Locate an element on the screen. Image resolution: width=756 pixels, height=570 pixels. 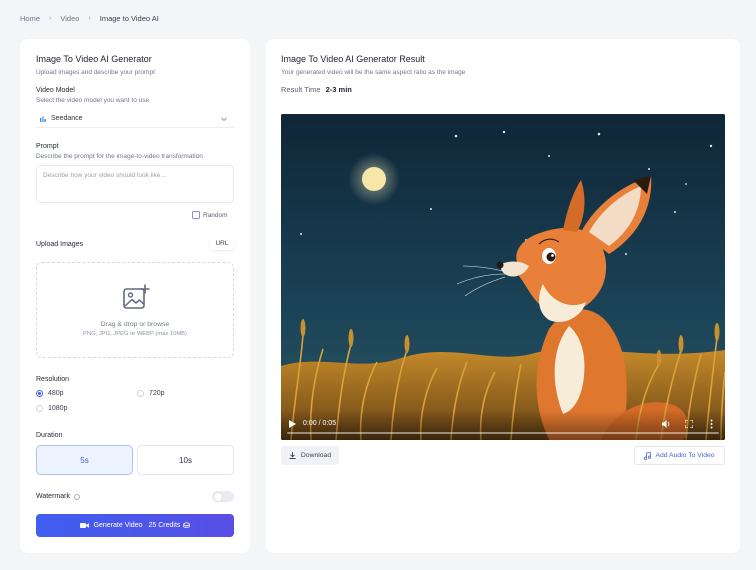
resolution-480p-label: 480p is located at coordinates (56, 393).